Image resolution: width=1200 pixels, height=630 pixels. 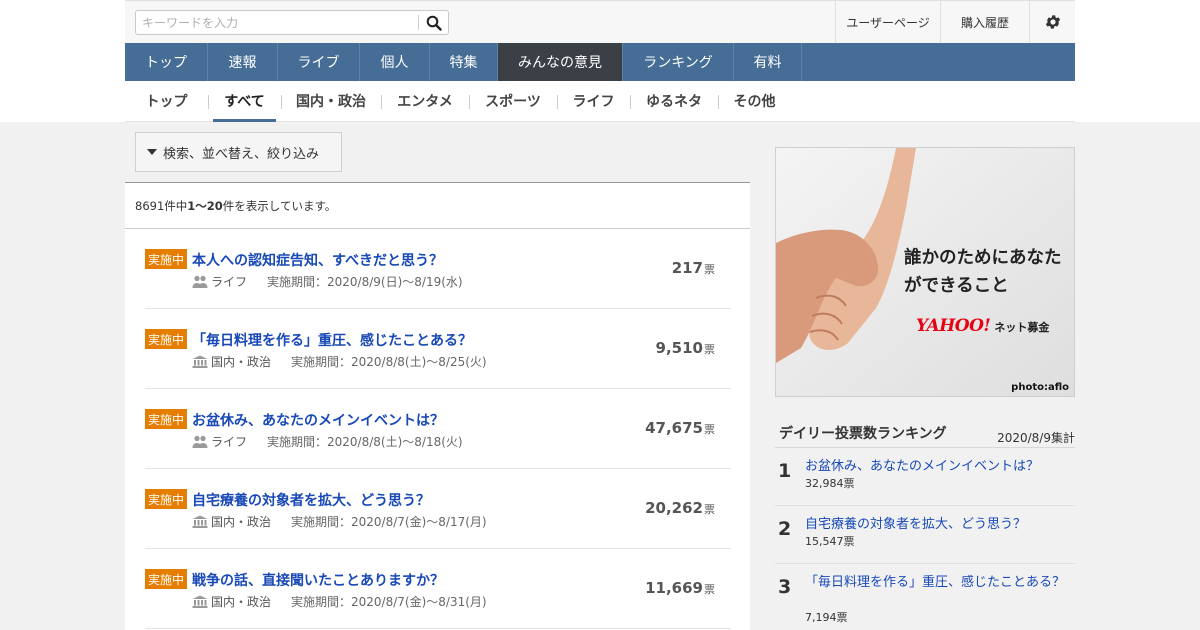 I want to click on poll-votes: 11,669票, so click(x=680, y=588).